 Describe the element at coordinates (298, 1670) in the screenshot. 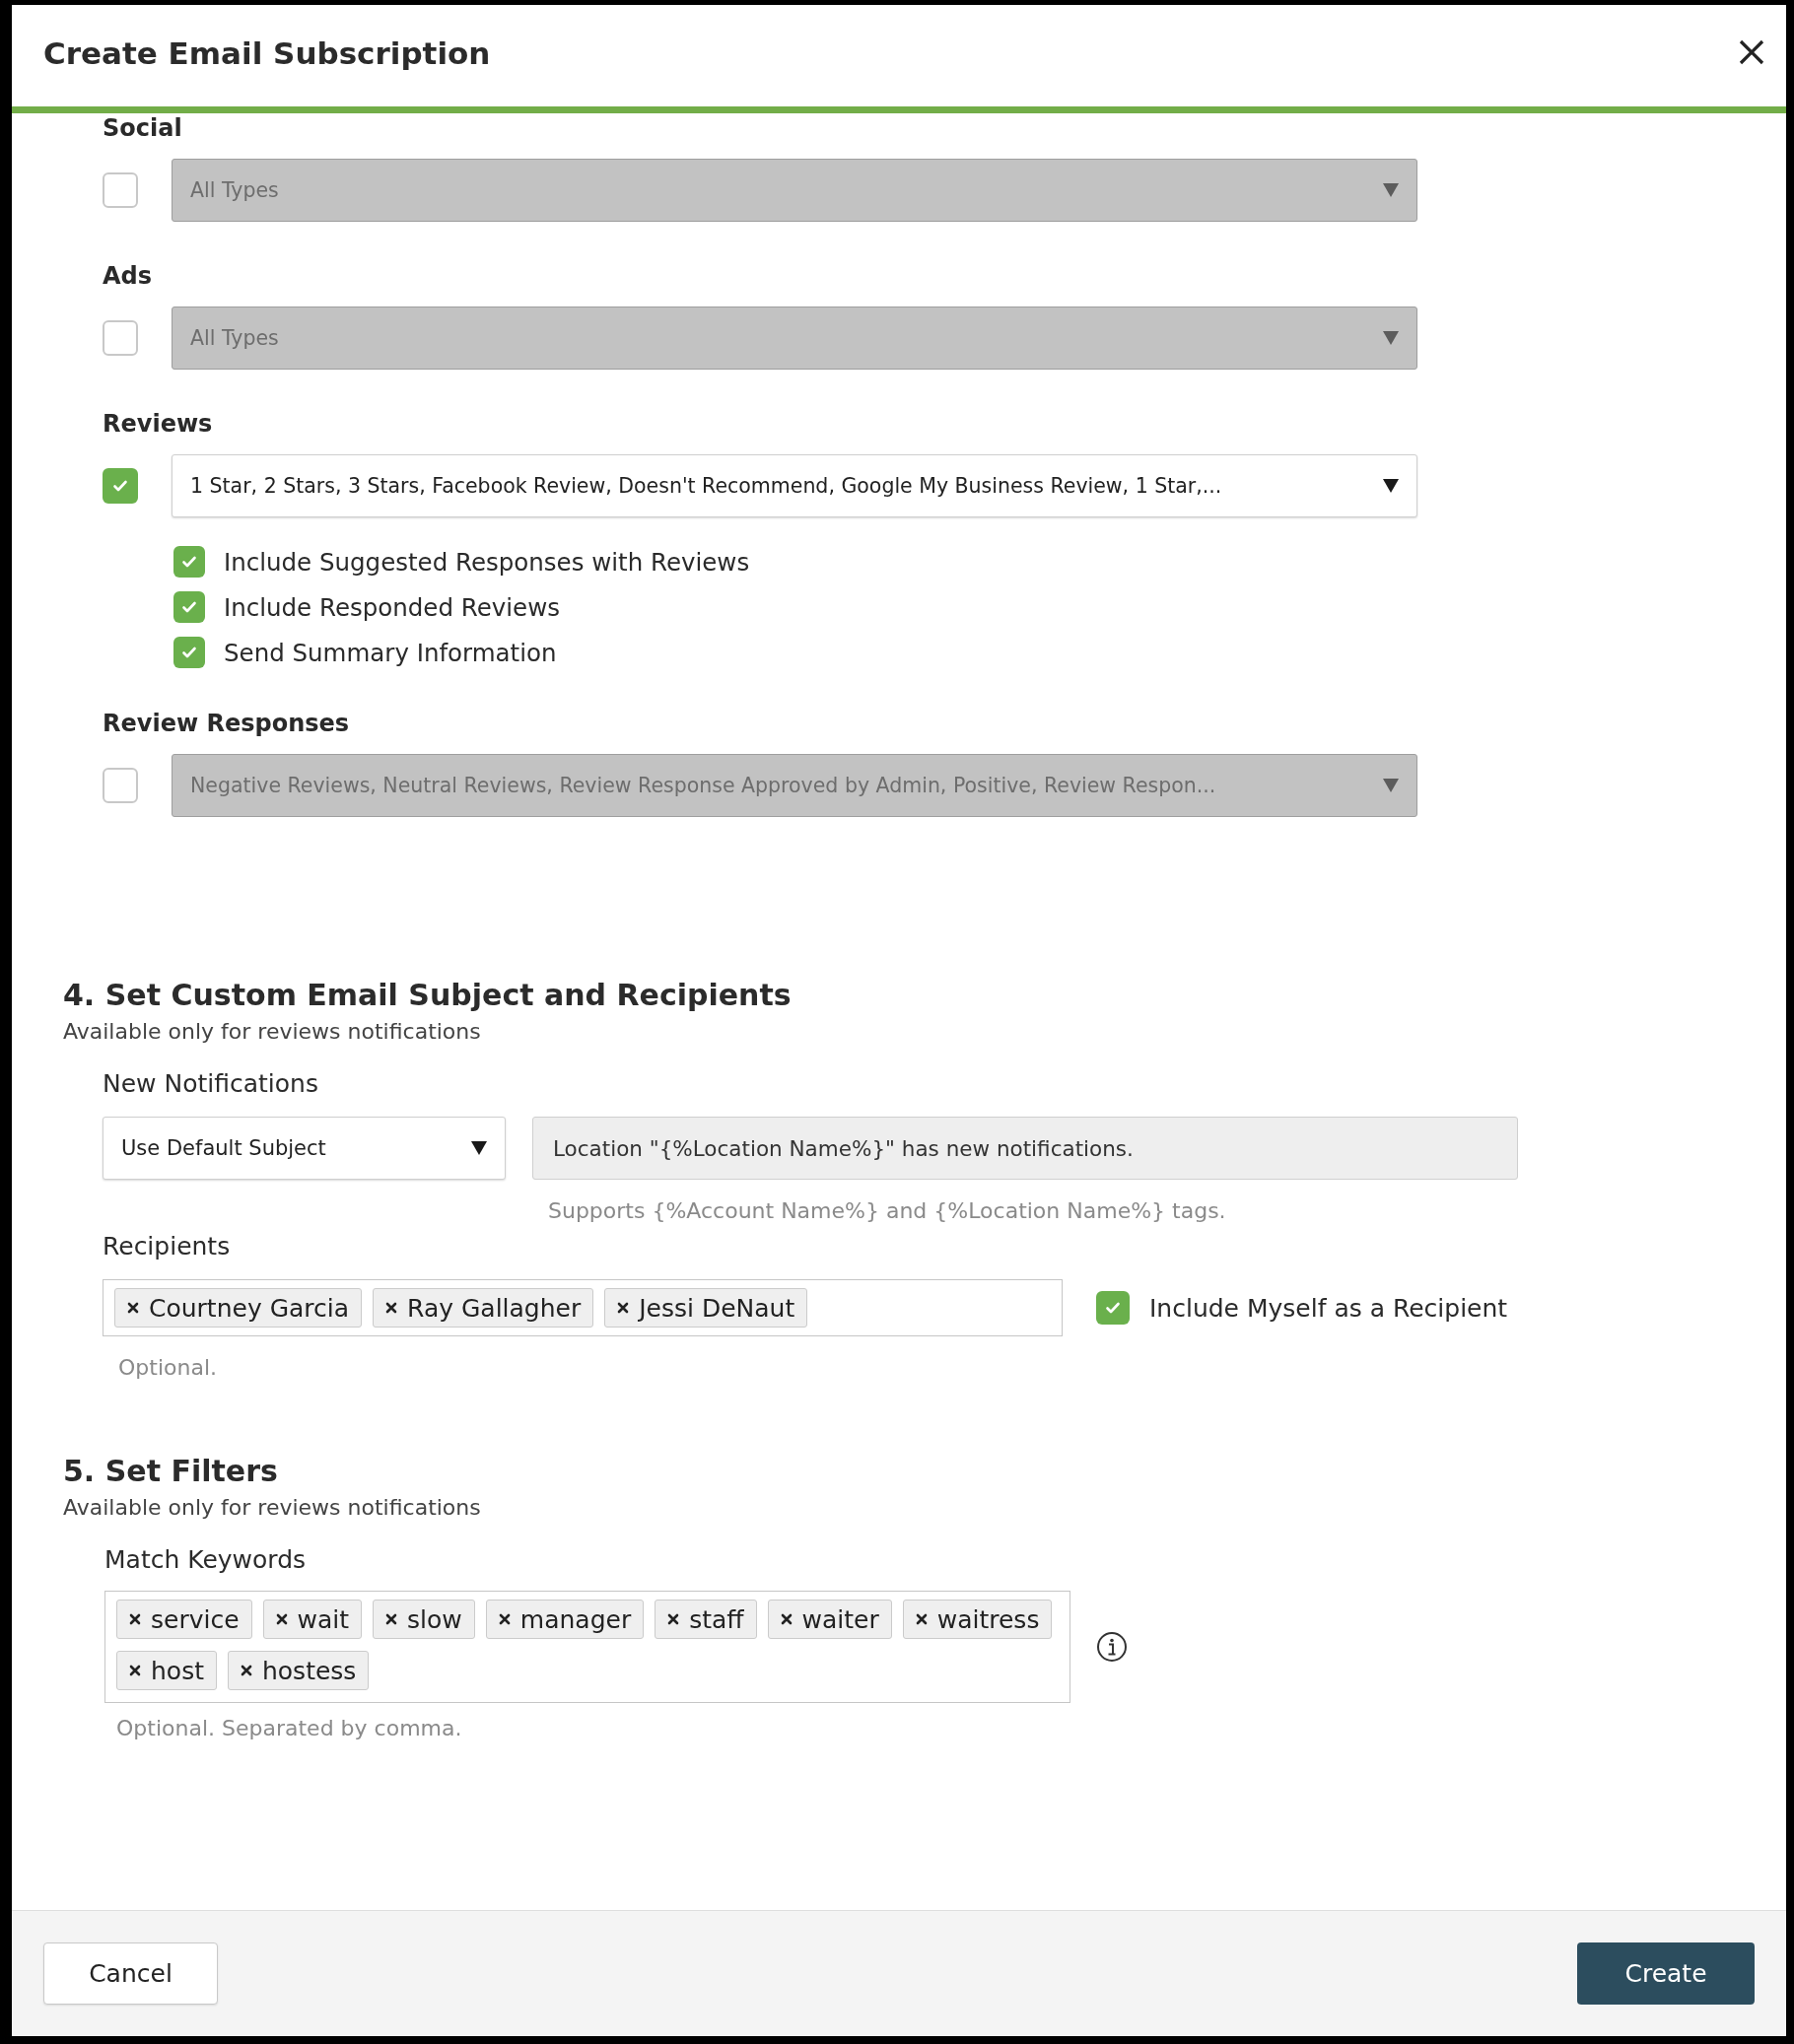

I see `keyword-chip: hostess` at that location.